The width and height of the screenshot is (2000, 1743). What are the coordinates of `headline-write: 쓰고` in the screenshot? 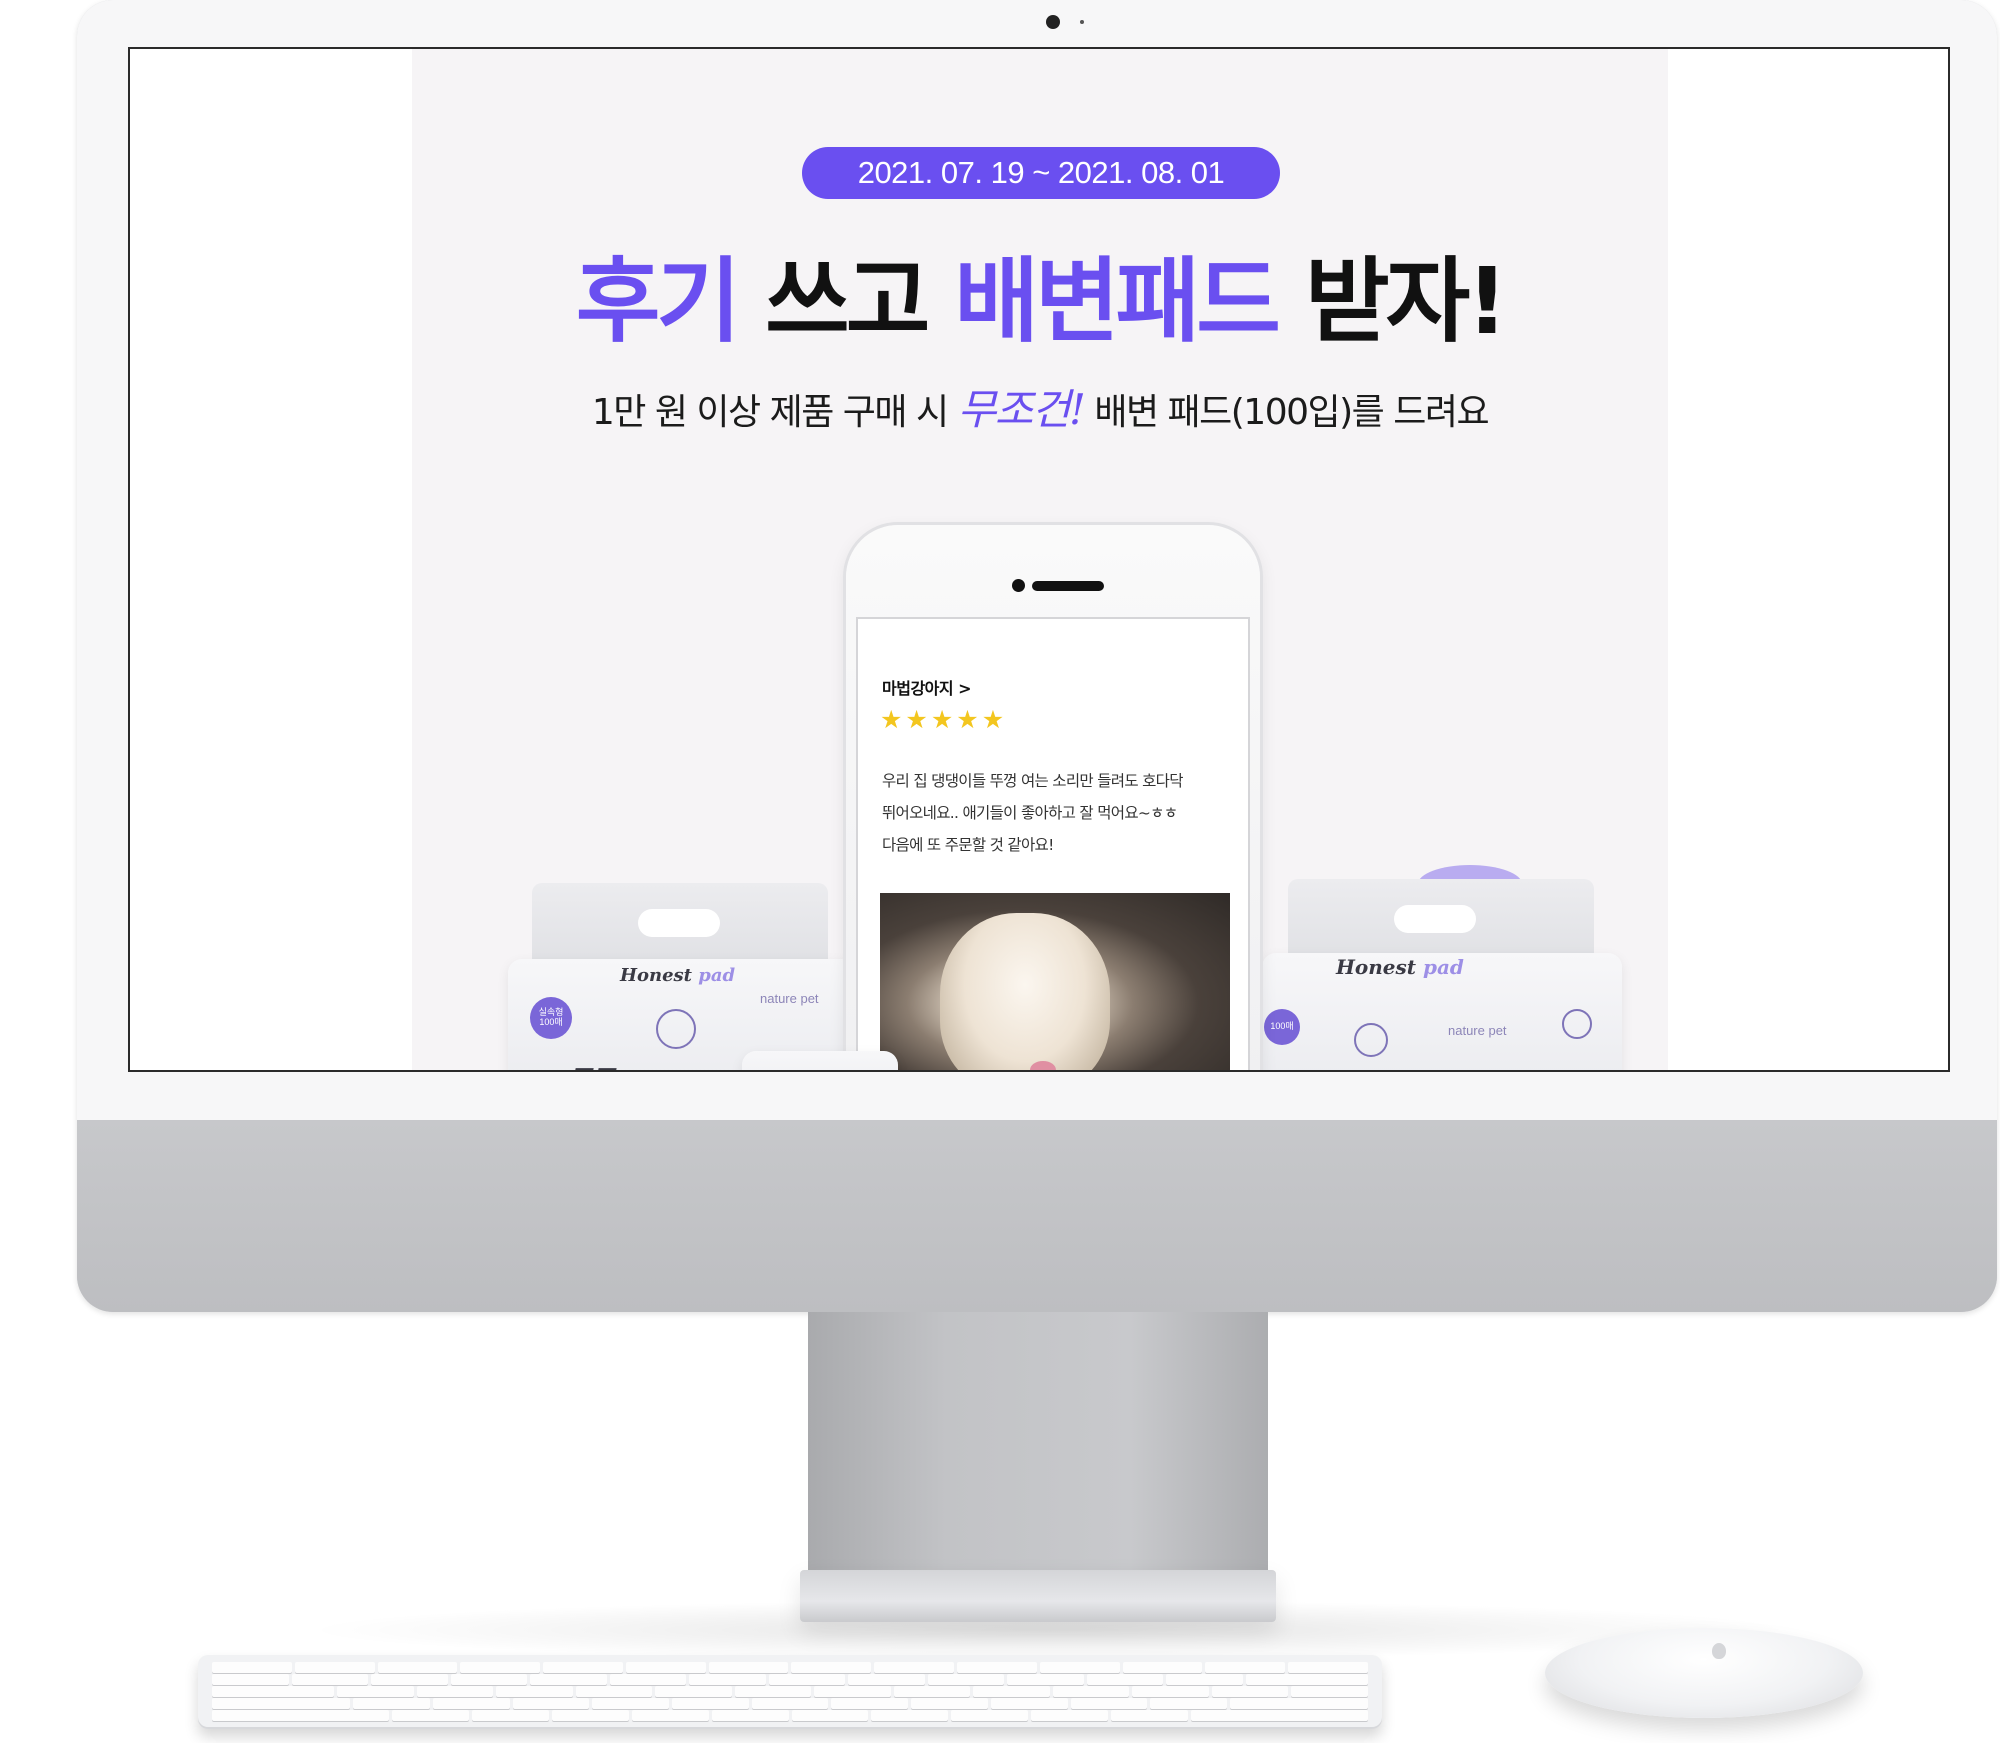 It's located at (846, 301).